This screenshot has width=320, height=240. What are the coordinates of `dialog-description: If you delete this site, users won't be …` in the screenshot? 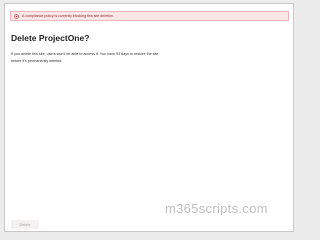 It's located at (111, 58).